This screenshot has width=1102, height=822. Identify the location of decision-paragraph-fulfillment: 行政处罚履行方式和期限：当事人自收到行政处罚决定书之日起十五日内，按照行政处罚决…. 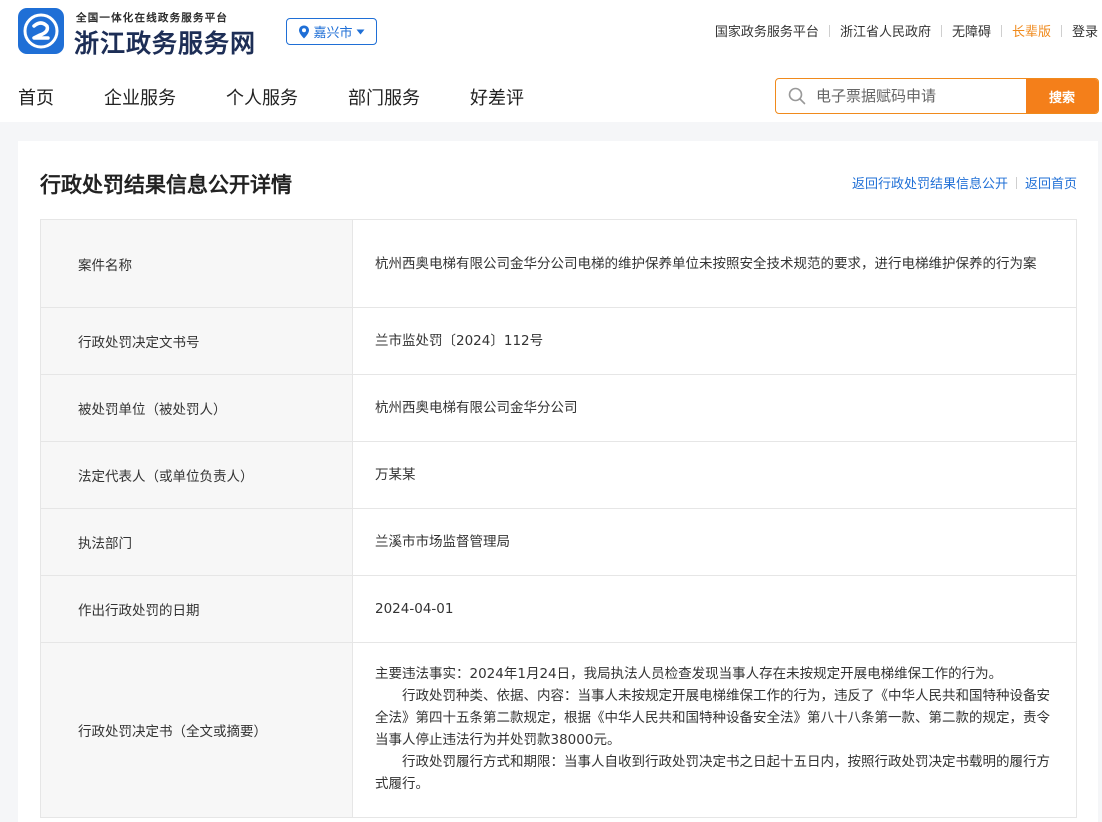
(712, 773).